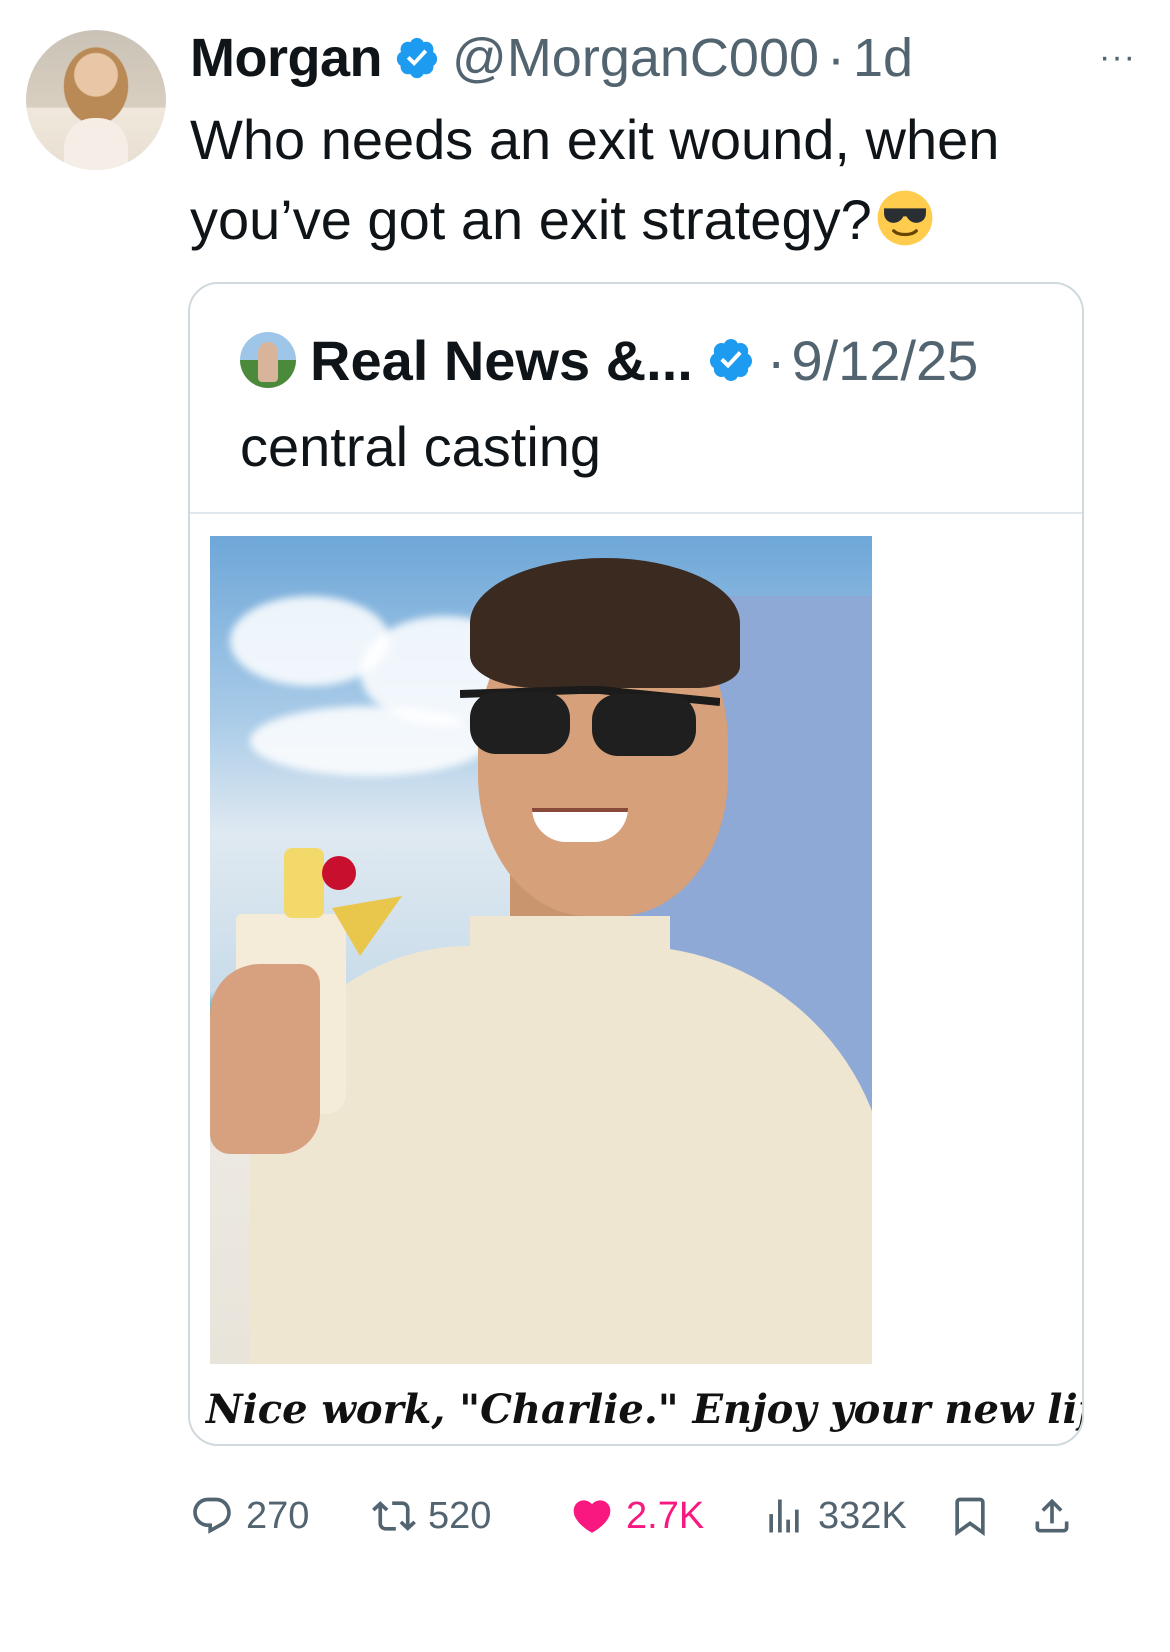 The height and width of the screenshot is (1652, 1170). I want to click on share-icon, so click(1052, 1515).